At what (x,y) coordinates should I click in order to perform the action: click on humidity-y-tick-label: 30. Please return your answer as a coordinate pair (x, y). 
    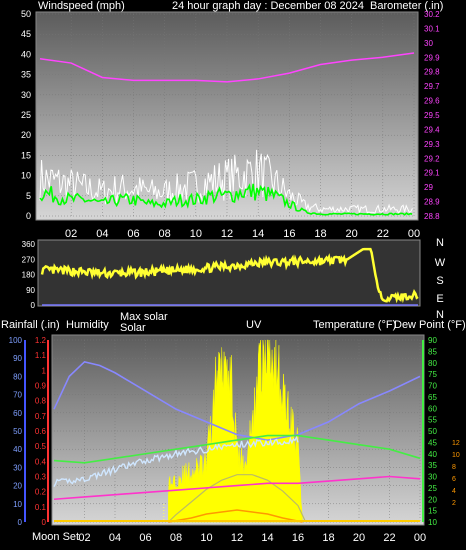
    Looking at the image, I should click on (17, 467).